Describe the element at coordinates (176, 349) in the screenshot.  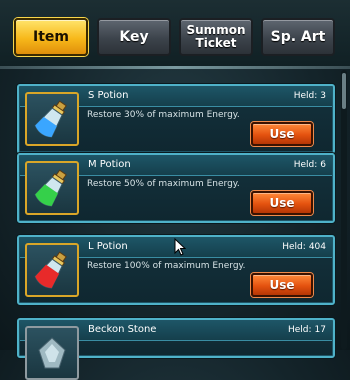
I see `item-card-beckon-stone: Beckon Stone Held: 17` at that location.